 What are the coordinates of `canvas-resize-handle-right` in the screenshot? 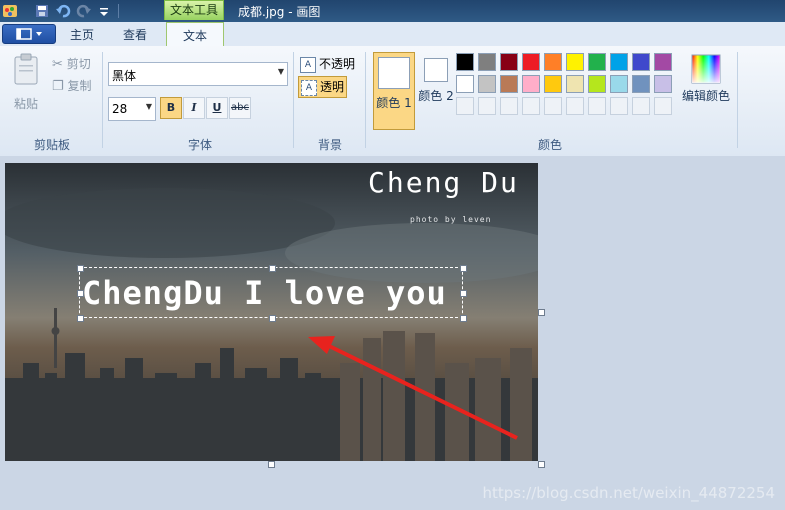 It's located at (541, 312).